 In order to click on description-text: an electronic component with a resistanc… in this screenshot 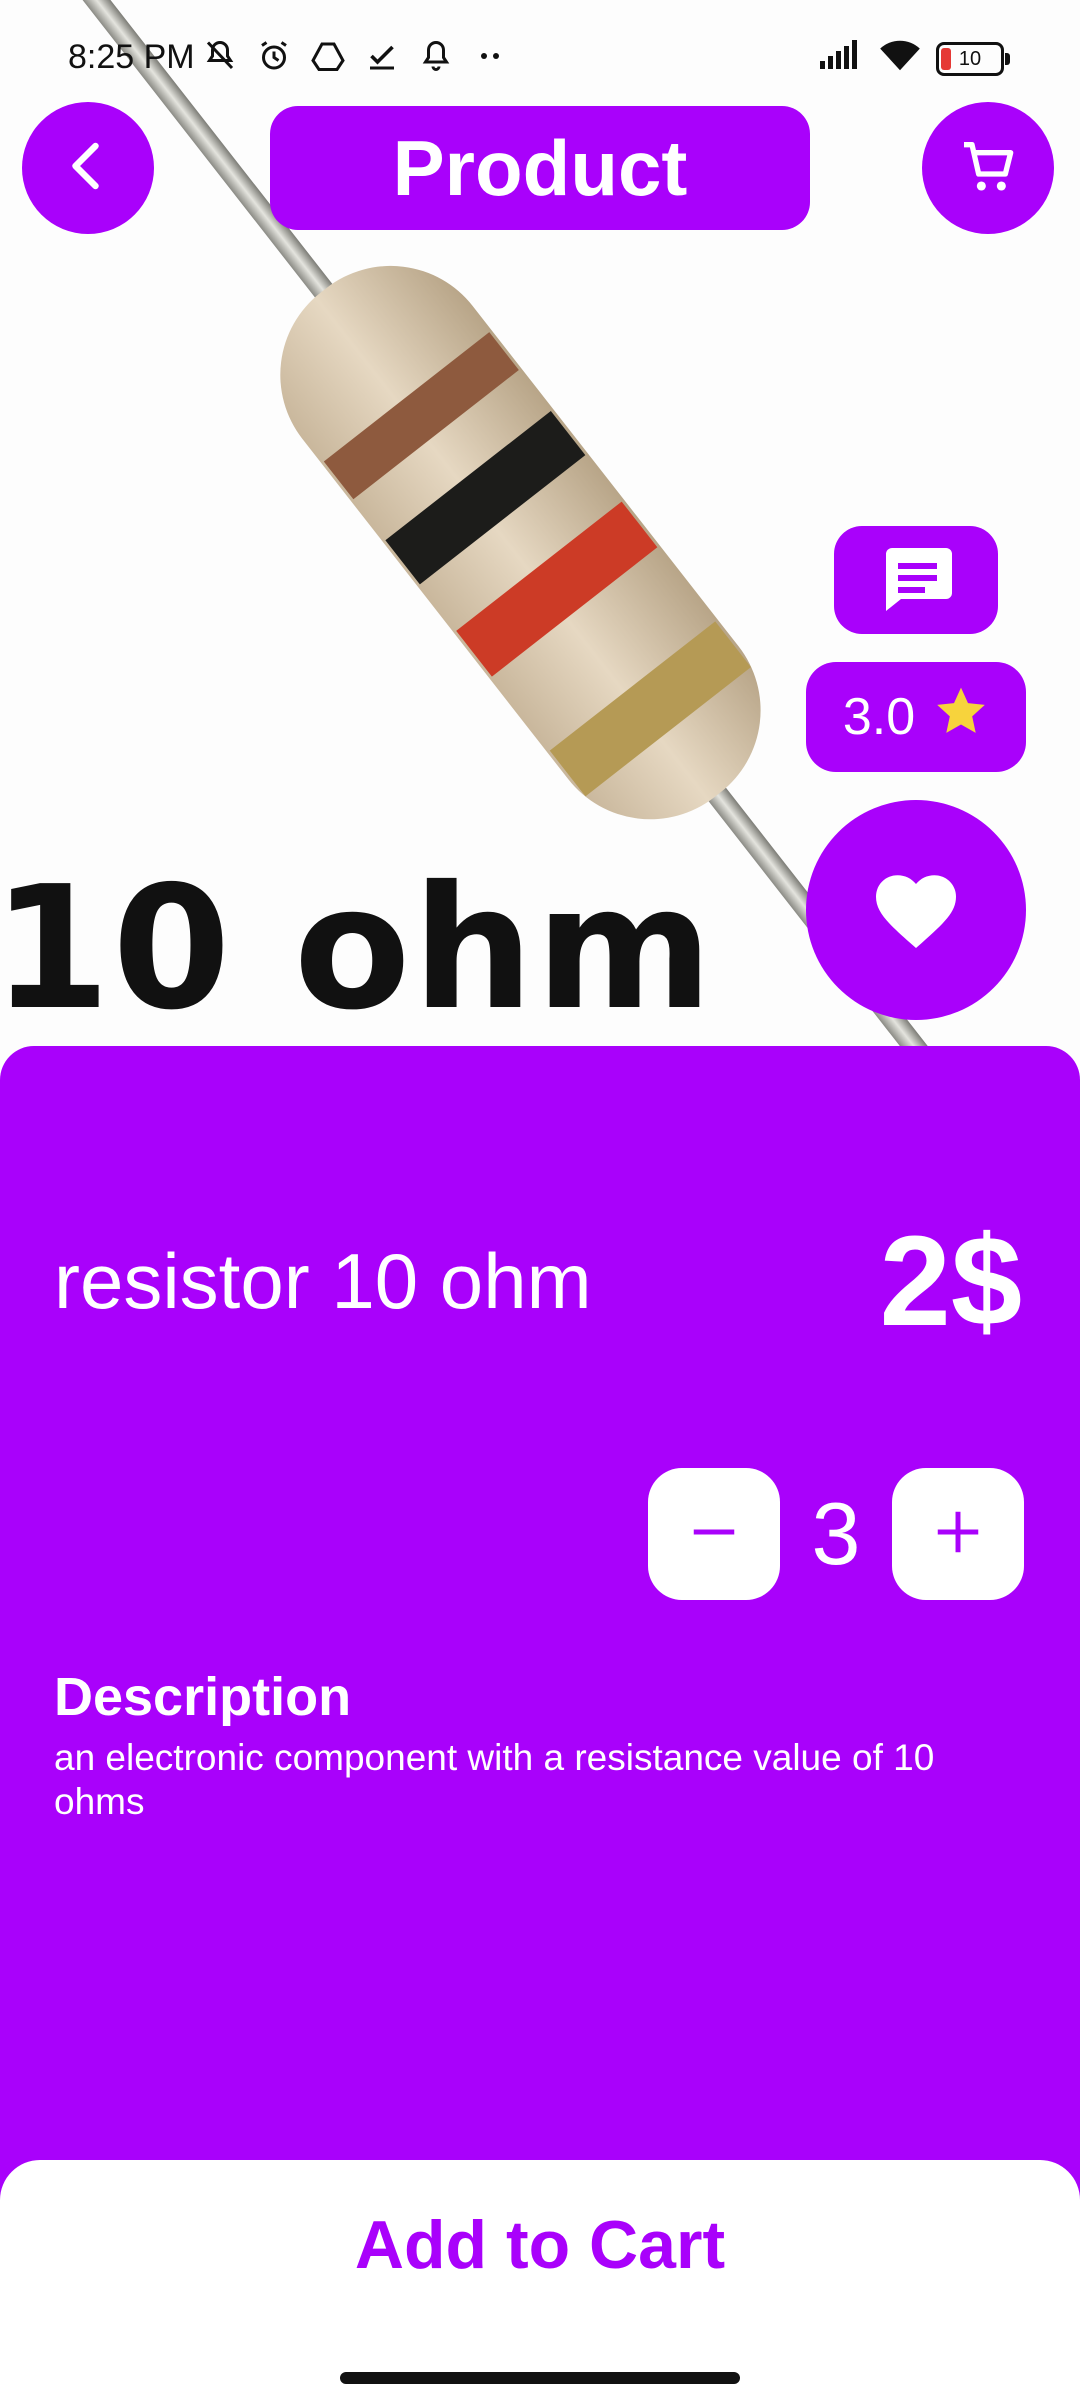, I will do `click(494, 1779)`.